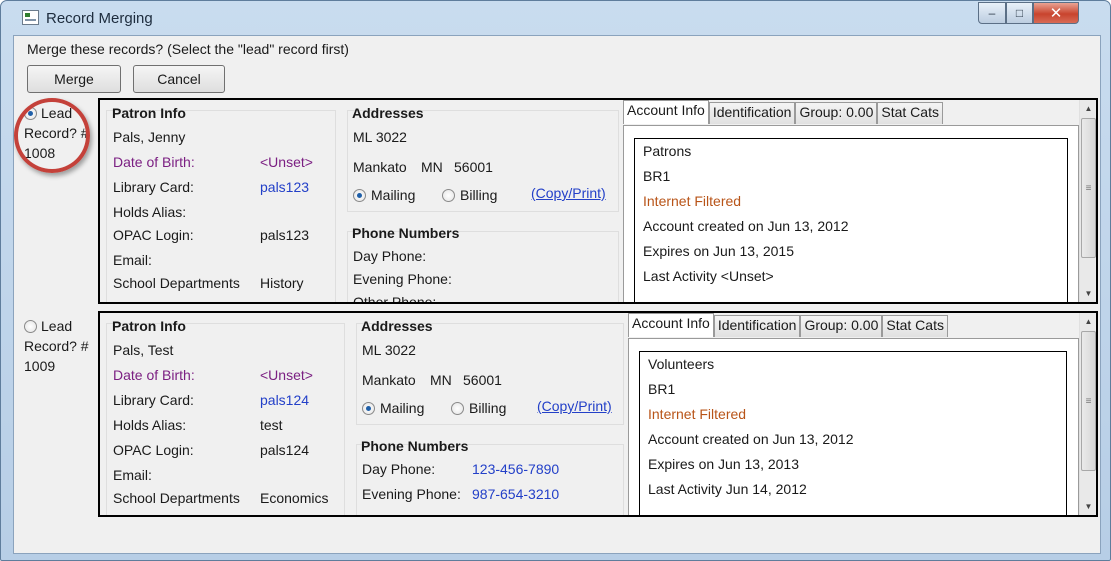  Describe the element at coordinates (390, 256) in the screenshot. I see `day-phone-label: Day Phone:` at that location.